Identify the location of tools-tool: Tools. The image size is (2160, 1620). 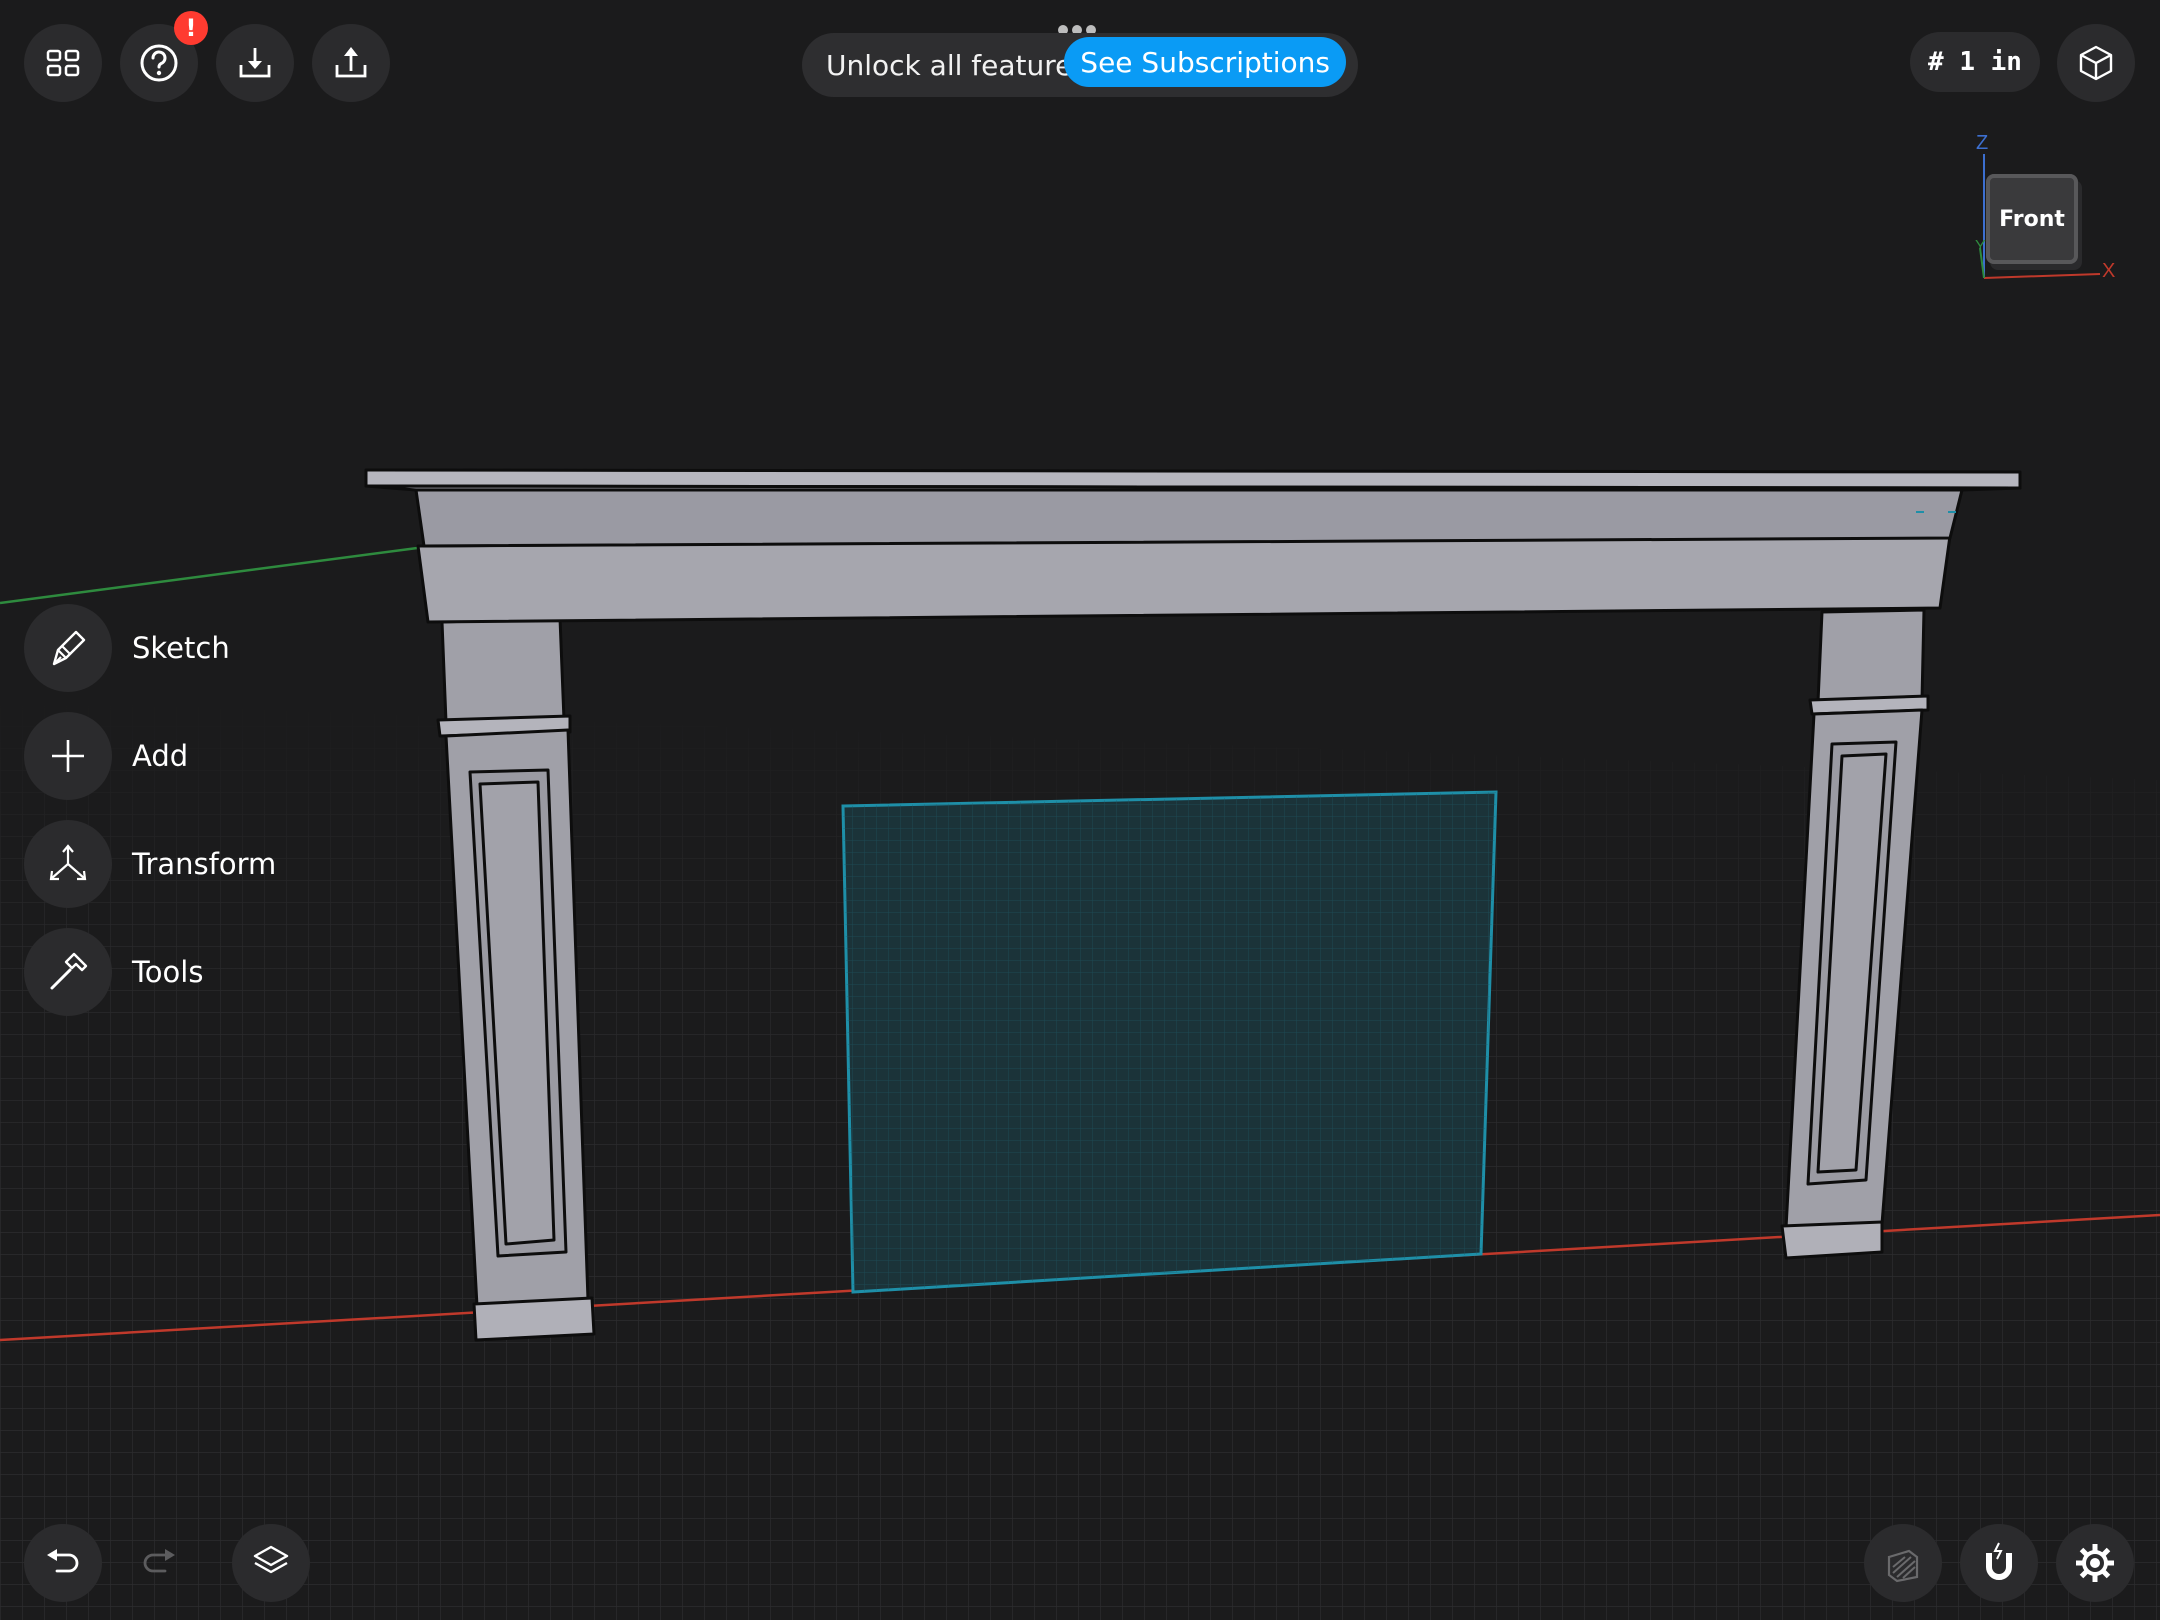
(204, 972).